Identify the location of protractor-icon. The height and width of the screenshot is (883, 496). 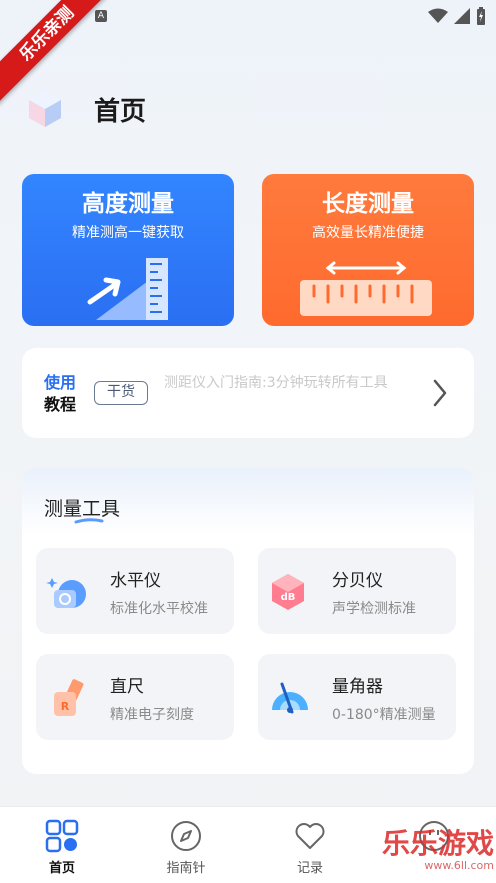
(290, 698).